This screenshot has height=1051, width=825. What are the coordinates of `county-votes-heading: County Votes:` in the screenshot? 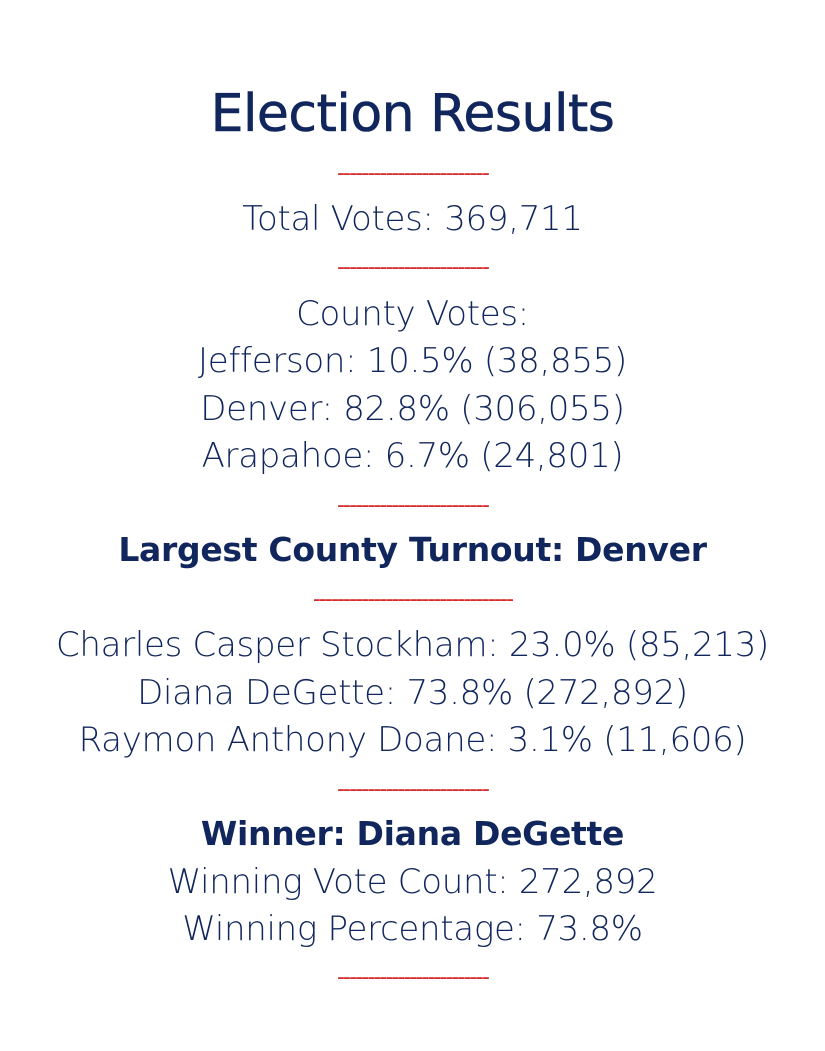 It's located at (412, 314).